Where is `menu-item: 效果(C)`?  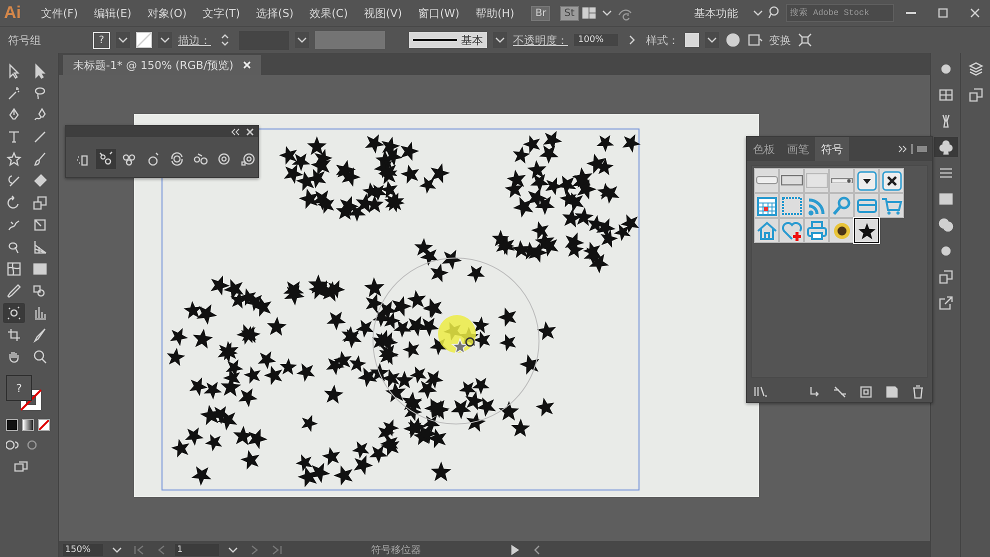
menu-item: 效果(C) is located at coordinates (328, 13).